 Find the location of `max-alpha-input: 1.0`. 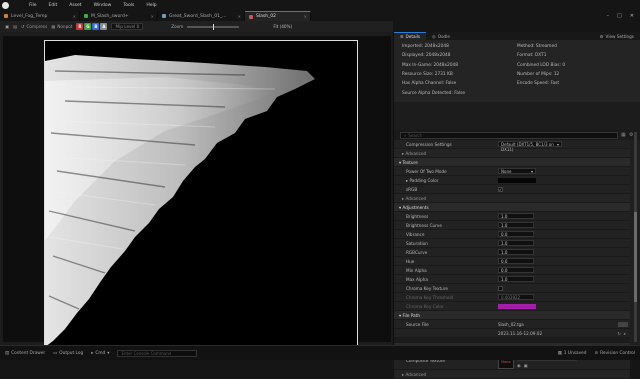

max-alpha-input: 1.0 is located at coordinates (516, 279).